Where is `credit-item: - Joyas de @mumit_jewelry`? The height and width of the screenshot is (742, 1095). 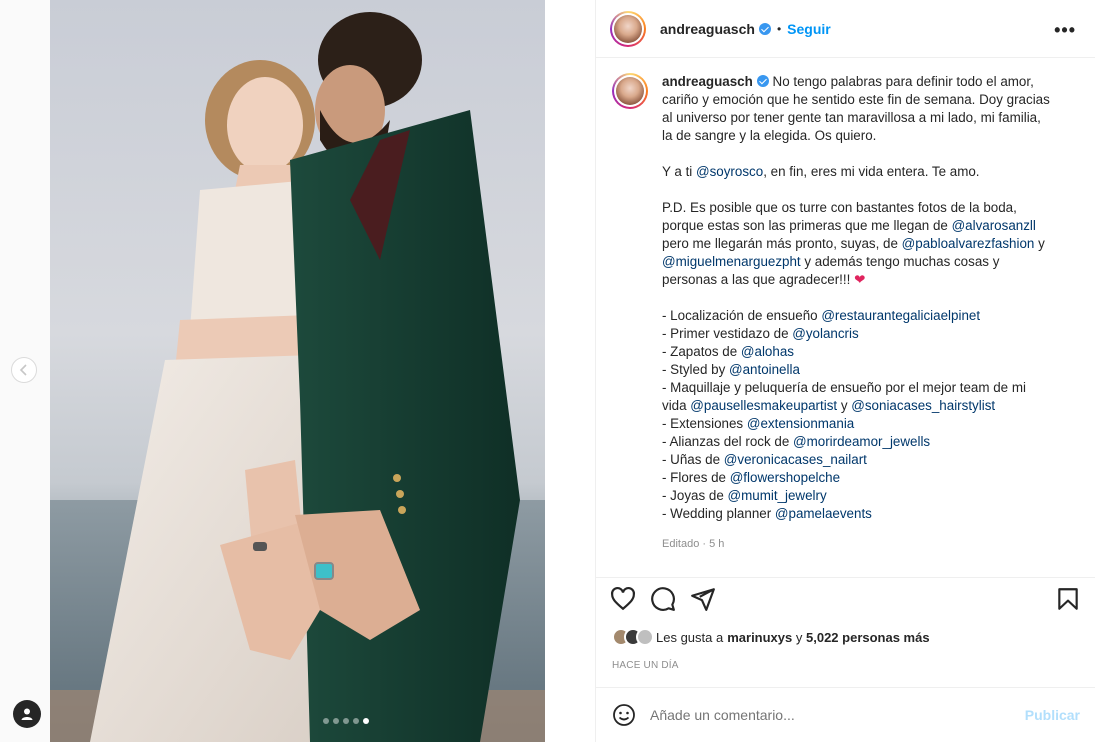 credit-item: - Joyas de @mumit_jewelry is located at coordinates (871, 496).